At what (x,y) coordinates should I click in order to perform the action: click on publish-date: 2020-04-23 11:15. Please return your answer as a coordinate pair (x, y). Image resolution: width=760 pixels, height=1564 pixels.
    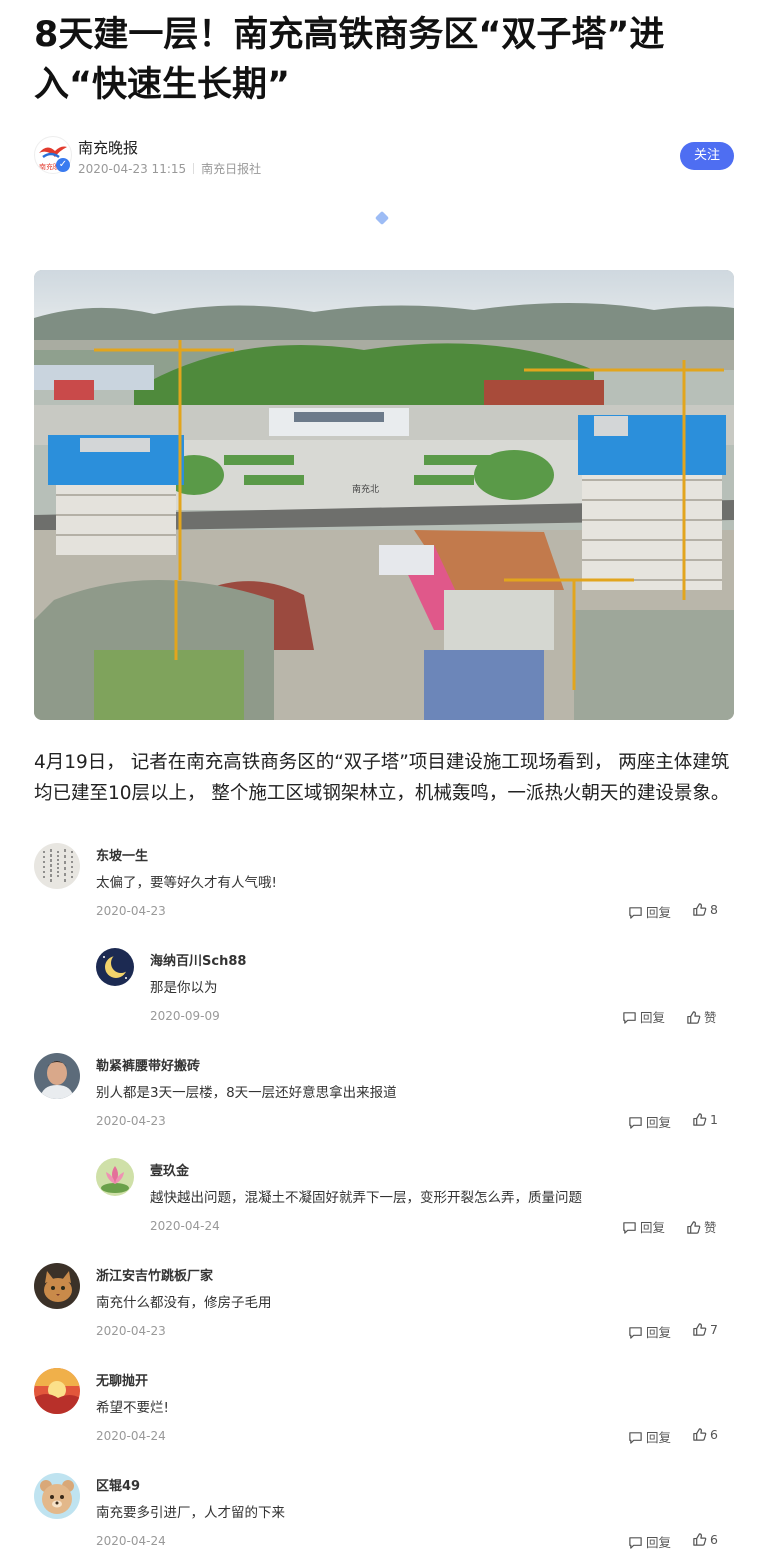
    Looking at the image, I should click on (132, 169).